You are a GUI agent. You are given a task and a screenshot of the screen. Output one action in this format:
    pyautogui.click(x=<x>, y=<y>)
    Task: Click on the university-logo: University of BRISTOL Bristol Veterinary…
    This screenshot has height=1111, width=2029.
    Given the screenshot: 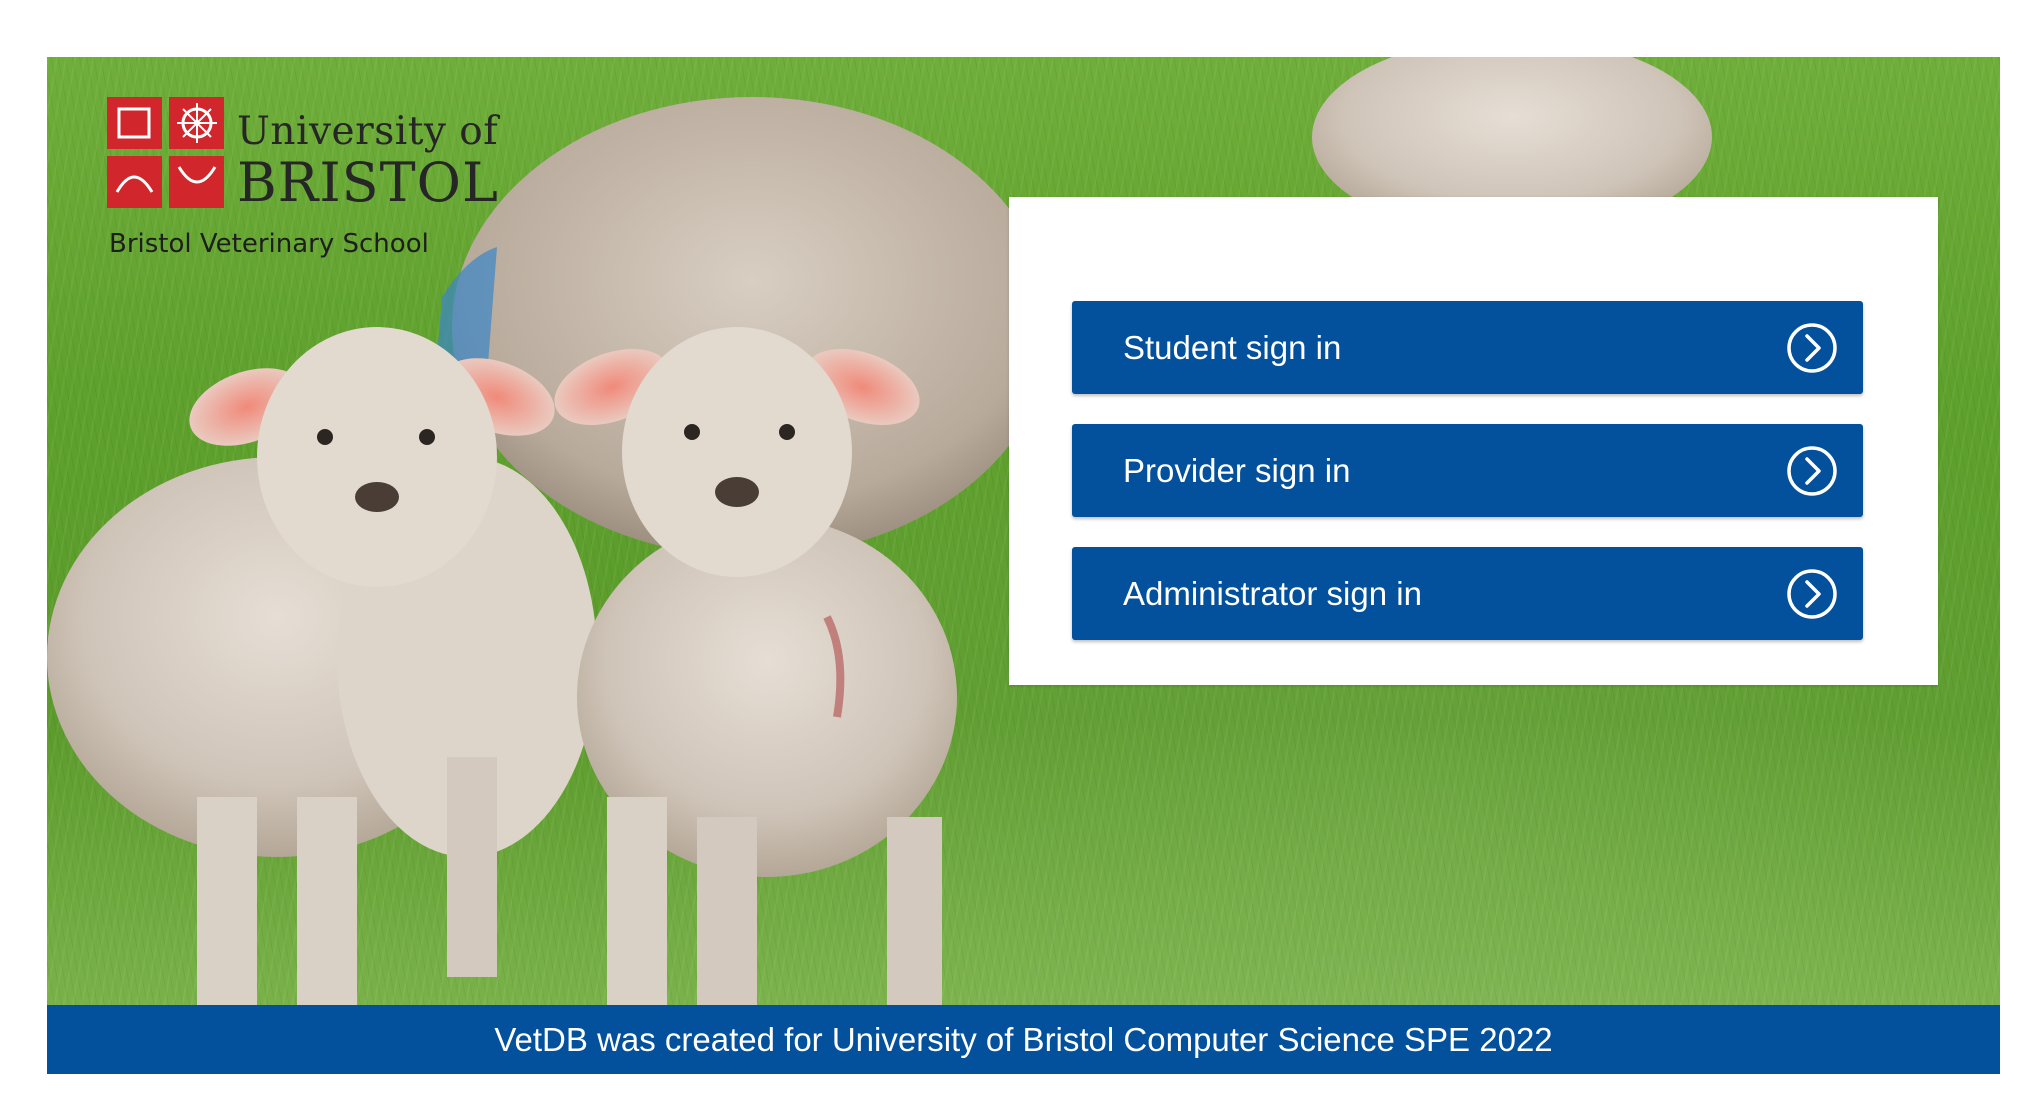 What is the action you would take?
    pyautogui.click(x=317, y=187)
    